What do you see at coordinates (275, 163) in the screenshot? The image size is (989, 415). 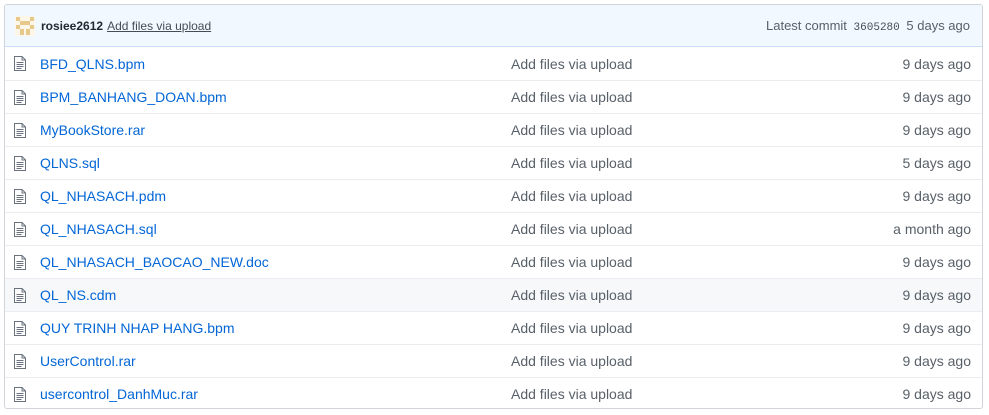 I see `file-name-link: QLNS.sql` at bounding box center [275, 163].